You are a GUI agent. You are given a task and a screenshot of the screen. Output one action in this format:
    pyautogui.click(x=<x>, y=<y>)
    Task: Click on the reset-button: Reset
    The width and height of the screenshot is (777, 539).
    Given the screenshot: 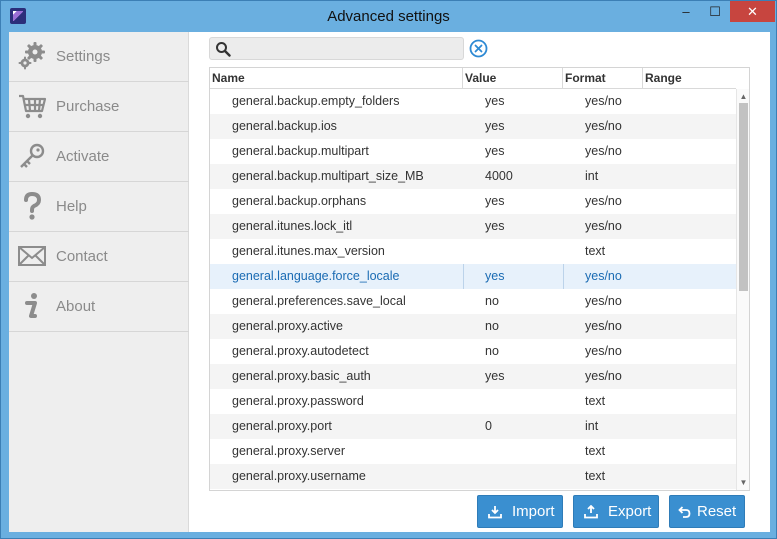 What is the action you would take?
    pyautogui.click(x=707, y=511)
    